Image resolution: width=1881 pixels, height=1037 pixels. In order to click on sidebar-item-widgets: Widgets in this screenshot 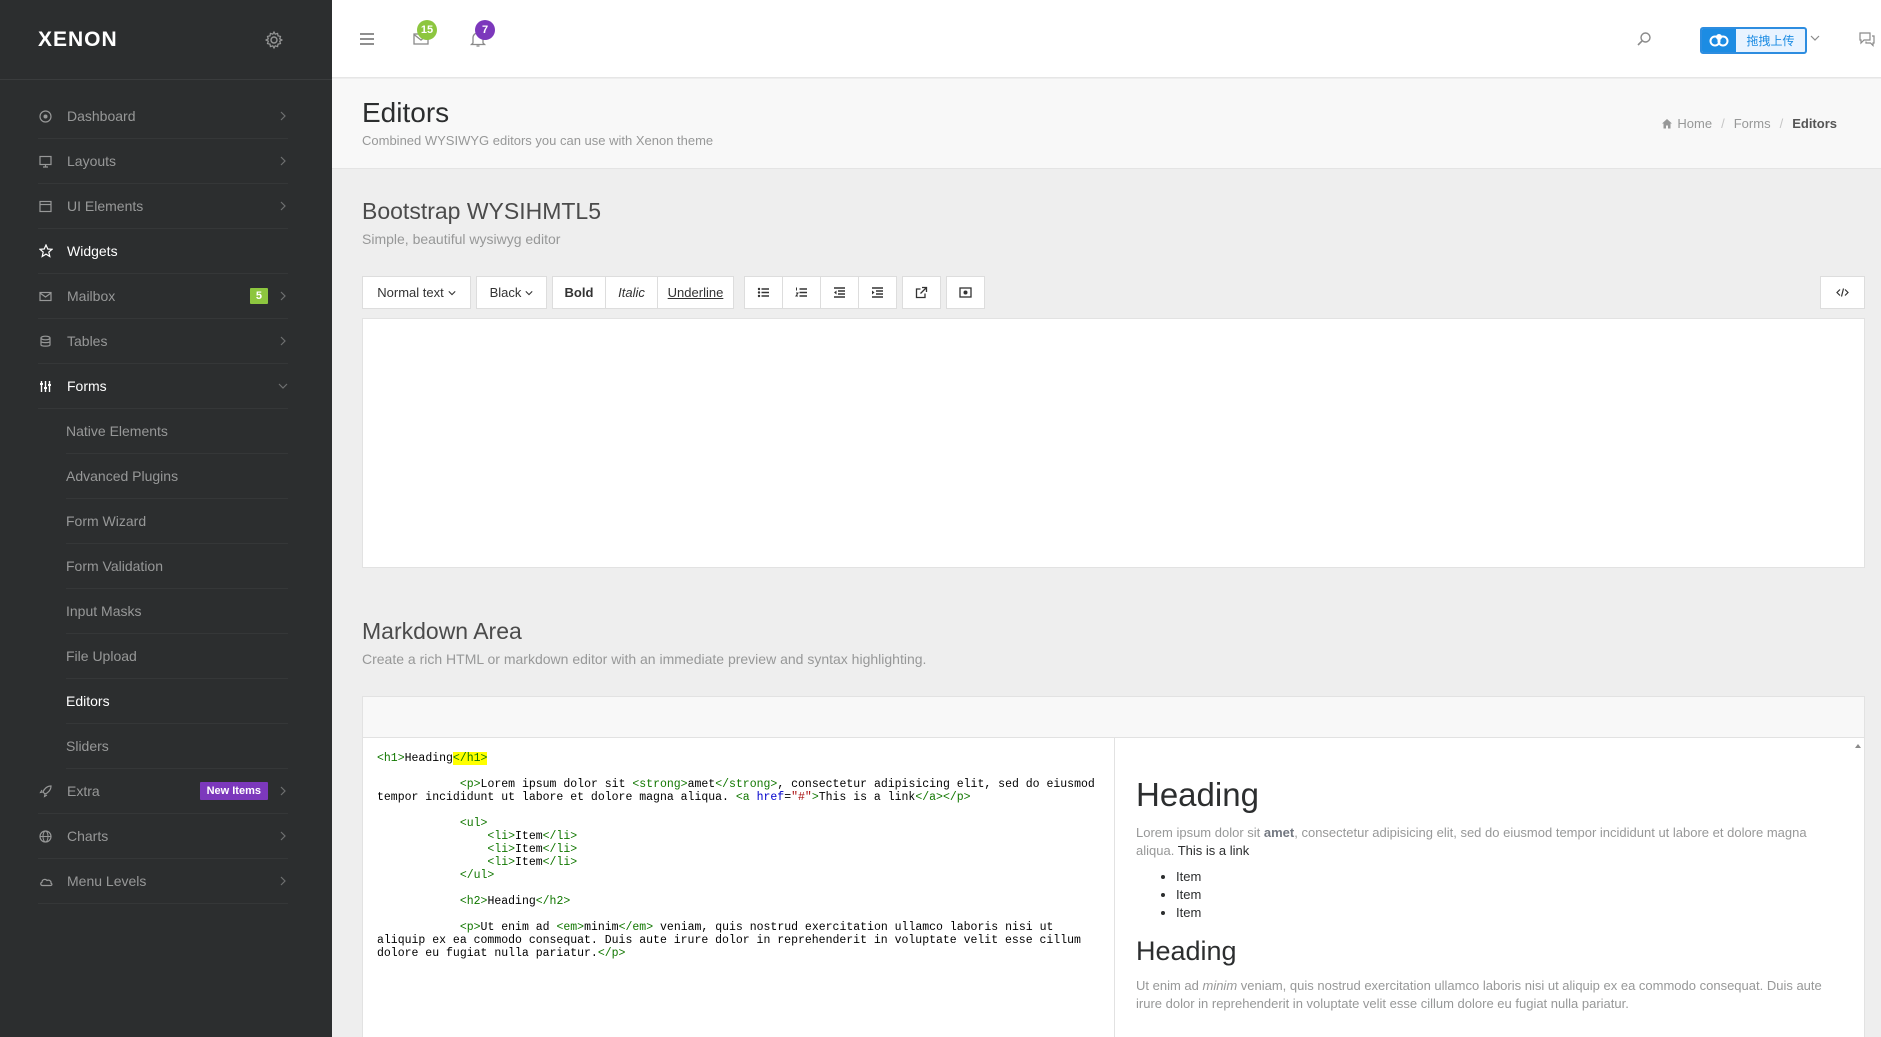, I will do `click(163, 251)`.